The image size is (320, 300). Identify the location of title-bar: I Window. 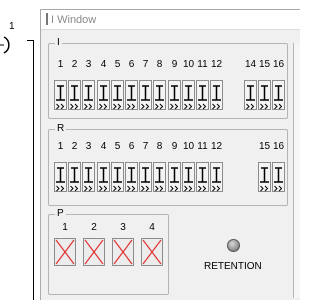
(170, 20).